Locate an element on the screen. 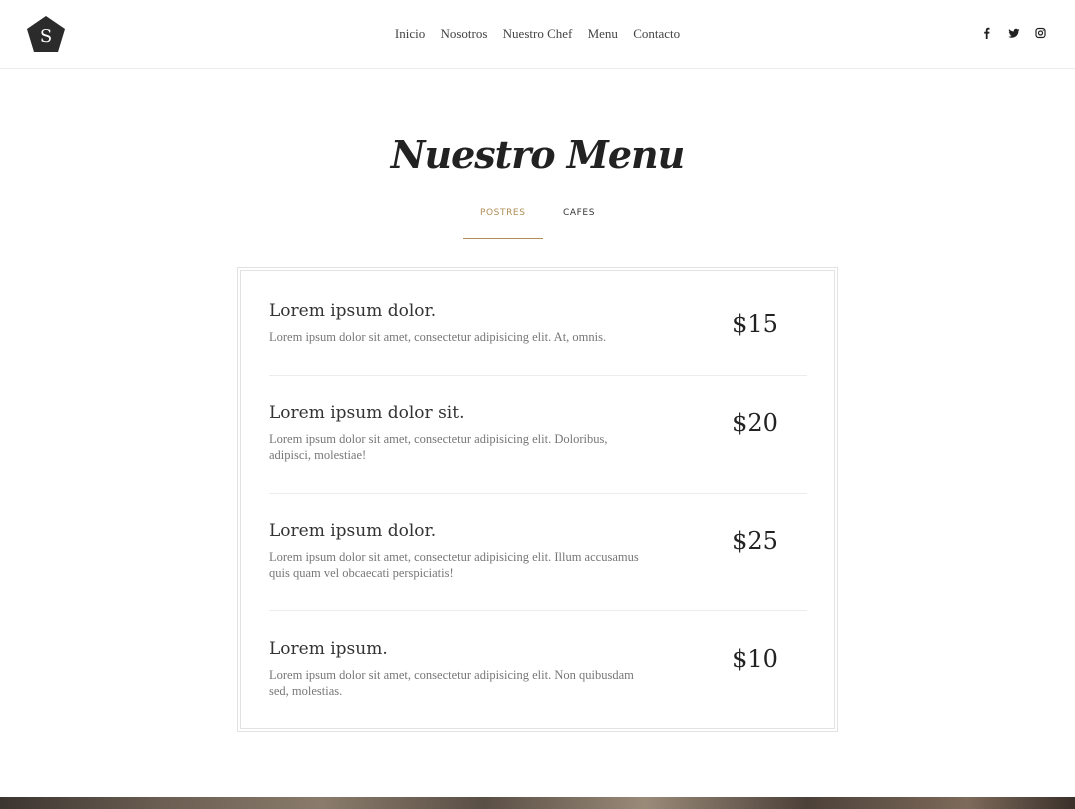  nav-item-contacto: Contacto is located at coordinates (656, 34).